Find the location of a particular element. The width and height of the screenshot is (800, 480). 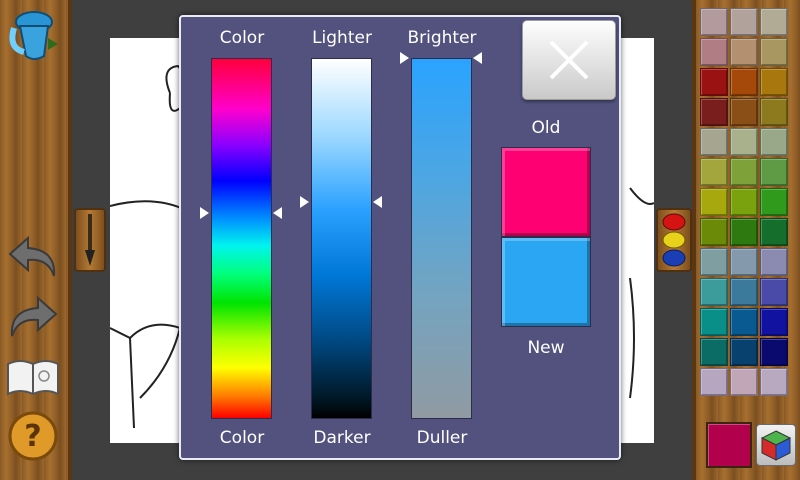

color-picker-button is located at coordinates (776, 445).